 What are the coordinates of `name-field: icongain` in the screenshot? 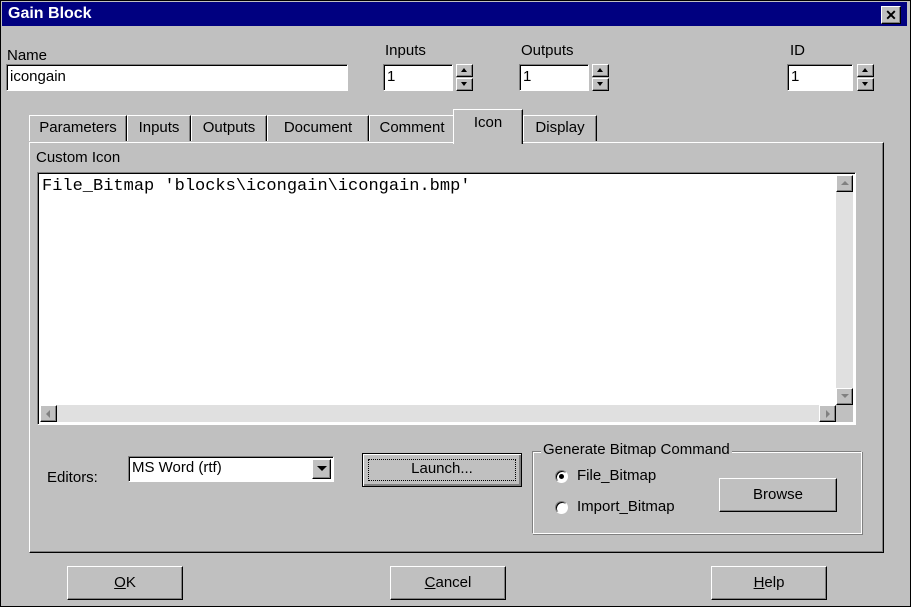 It's located at (177, 77).